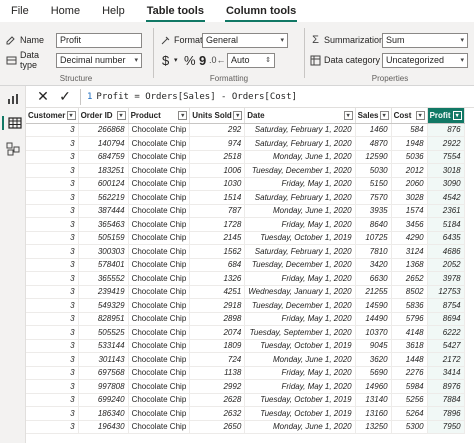  Describe the element at coordinates (103, 427) in the screenshot. I see `cell-order-id: 196430` at that location.